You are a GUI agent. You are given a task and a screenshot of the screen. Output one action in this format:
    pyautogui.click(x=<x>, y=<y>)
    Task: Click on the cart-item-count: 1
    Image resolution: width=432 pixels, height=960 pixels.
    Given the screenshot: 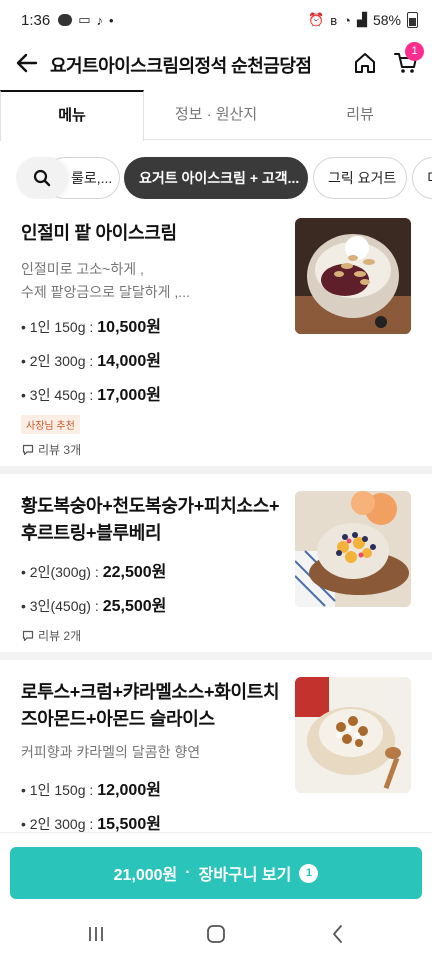 What is the action you would take?
    pyautogui.click(x=309, y=873)
    